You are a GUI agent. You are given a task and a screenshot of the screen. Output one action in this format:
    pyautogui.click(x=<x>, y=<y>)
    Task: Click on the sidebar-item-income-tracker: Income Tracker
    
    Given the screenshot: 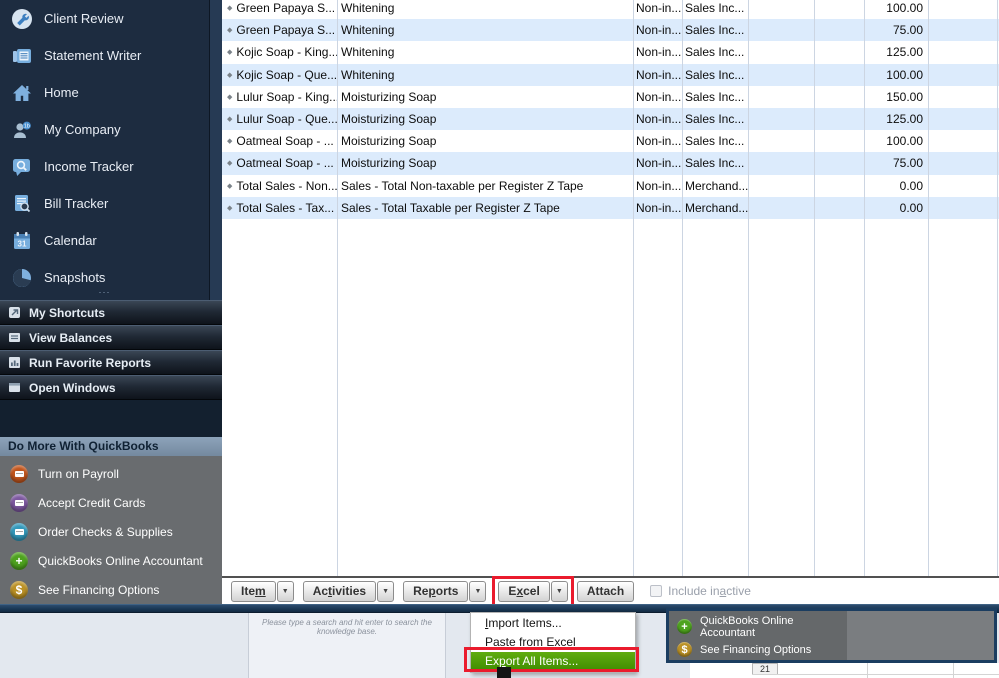 What is the action you would take?
    pyautogui.click(x=111, y=166)
    